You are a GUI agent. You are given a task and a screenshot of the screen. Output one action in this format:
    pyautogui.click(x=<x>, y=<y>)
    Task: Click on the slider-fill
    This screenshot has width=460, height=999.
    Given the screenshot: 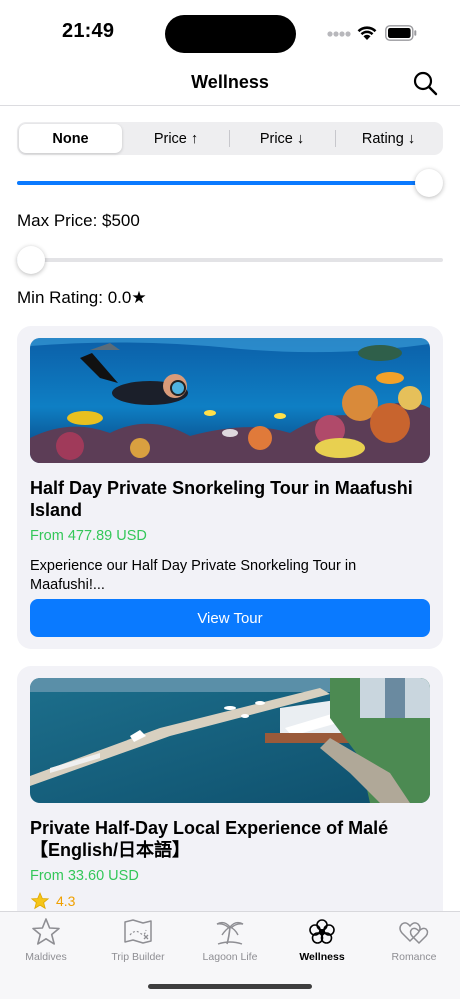 What is the action you would take?
    pyautogui.click(x=223, y=183)
    